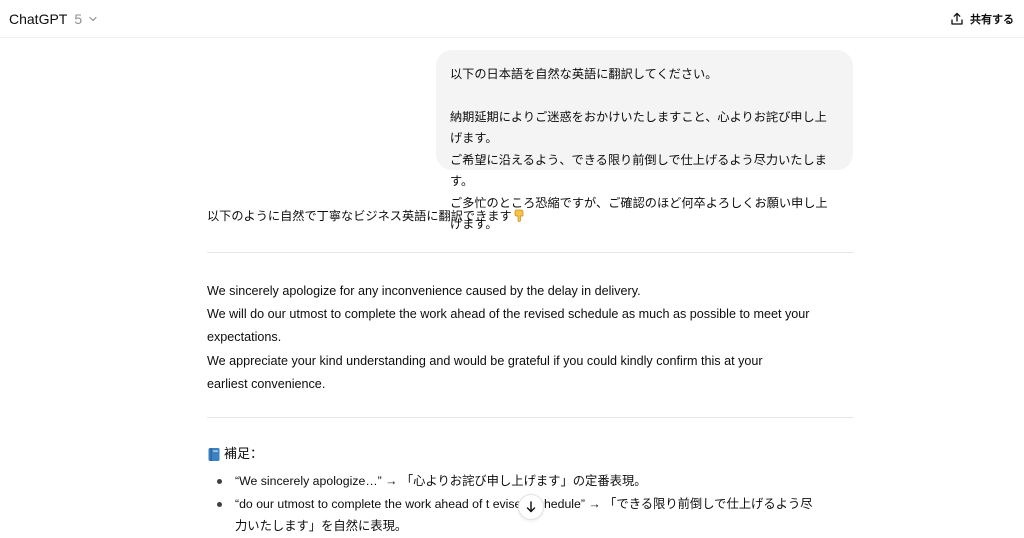  Describe the element at coordinates (584, 74) in the screenshot. I see `user-message-line: 以下の日本語を自然な英語に翻訳してください。` at that location.